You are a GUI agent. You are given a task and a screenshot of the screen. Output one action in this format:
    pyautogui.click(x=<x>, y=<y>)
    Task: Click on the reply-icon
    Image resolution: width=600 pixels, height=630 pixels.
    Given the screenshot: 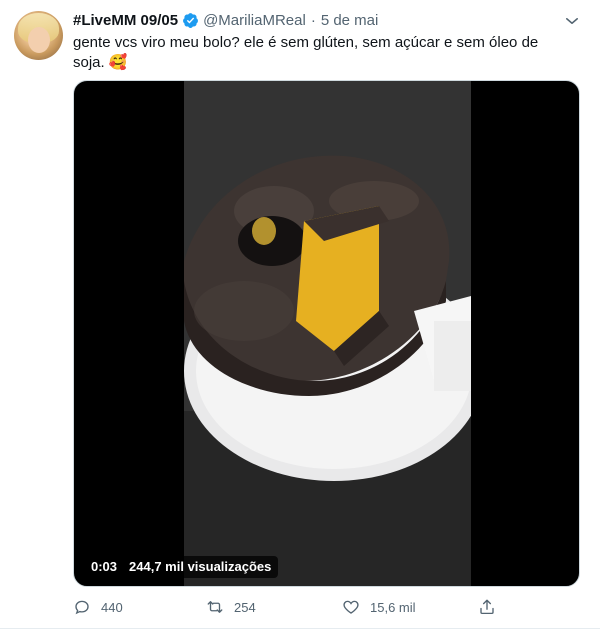 What is the action you would take?
    pyautogui.click(x=82, y=607)
    